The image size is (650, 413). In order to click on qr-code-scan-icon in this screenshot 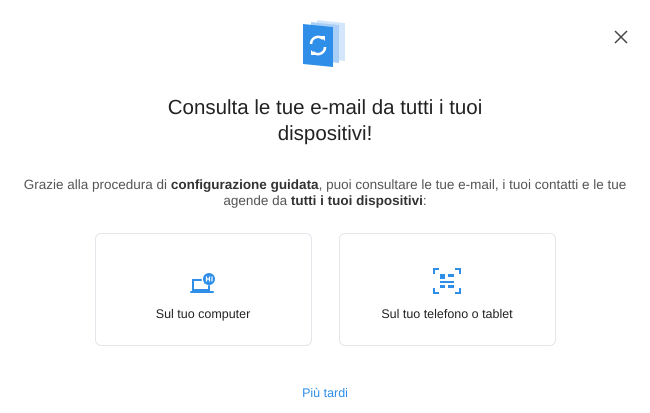, I will do `click(447, 280)`.